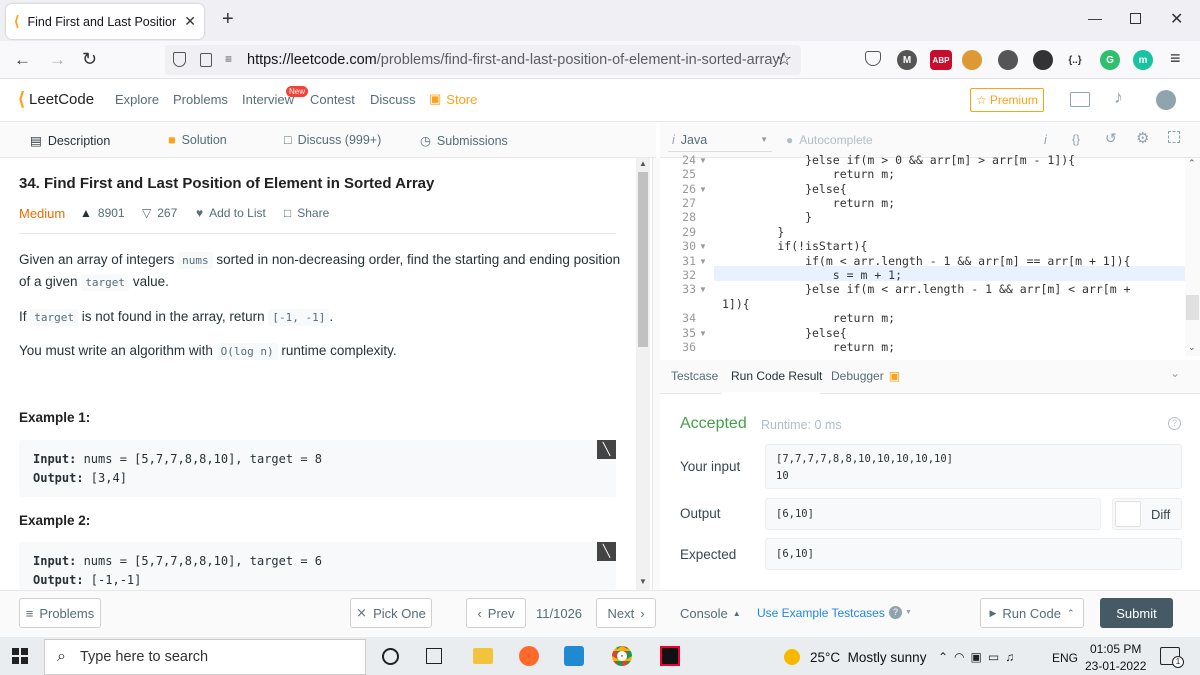 Image resolution: width=1200 pixels, height=675 pixels. What do you see at coordinates (821, 613) in the screenshot?
I see `use-example-testcases-link: Use Example Testcases` at bounding box center [821, 613].